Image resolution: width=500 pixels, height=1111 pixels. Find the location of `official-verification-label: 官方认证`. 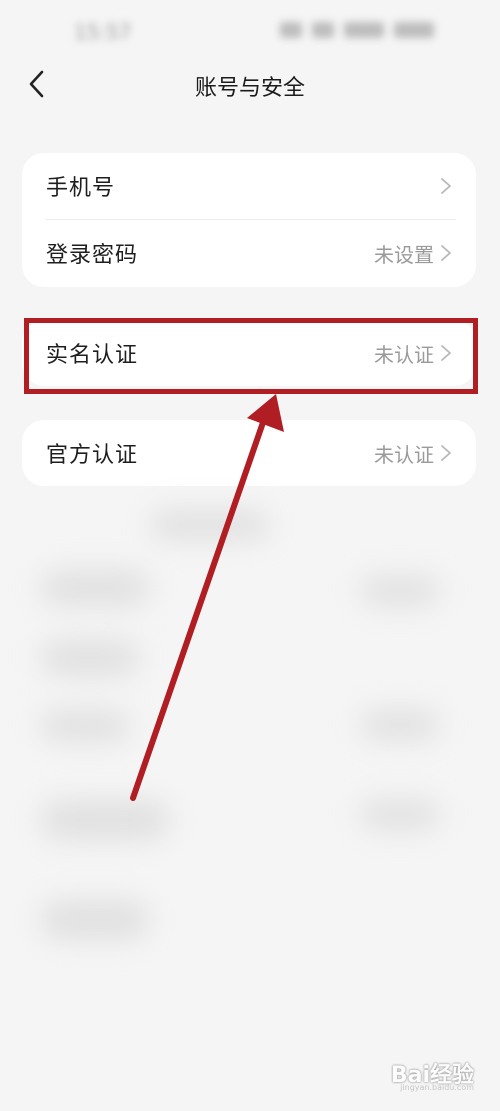

official-verification-label: 官方认证 is located at coordinates (92, 455).